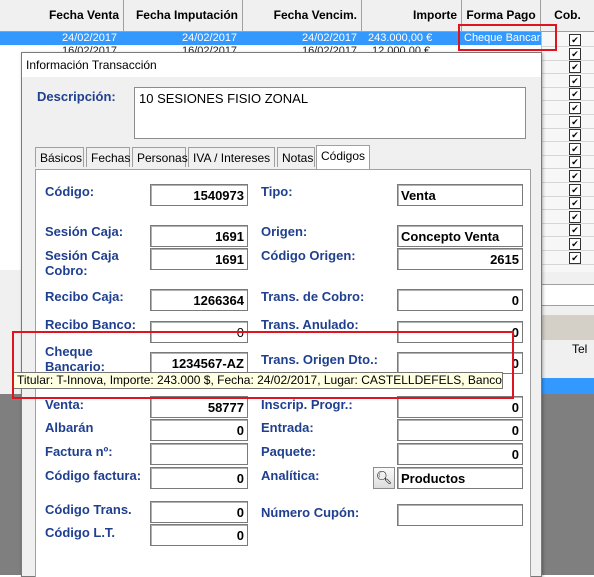 This screenshot has height=577, width=594. Describe the element at coordinates (460, 430) in the screenshot. I see `entrada-field: 0` at that location.